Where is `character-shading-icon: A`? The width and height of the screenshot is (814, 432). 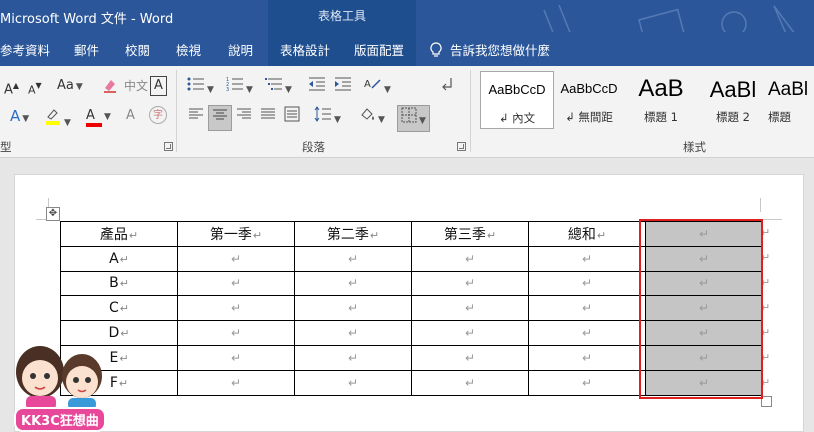 character-shading-icon: A is located at coordinates (130, 116).